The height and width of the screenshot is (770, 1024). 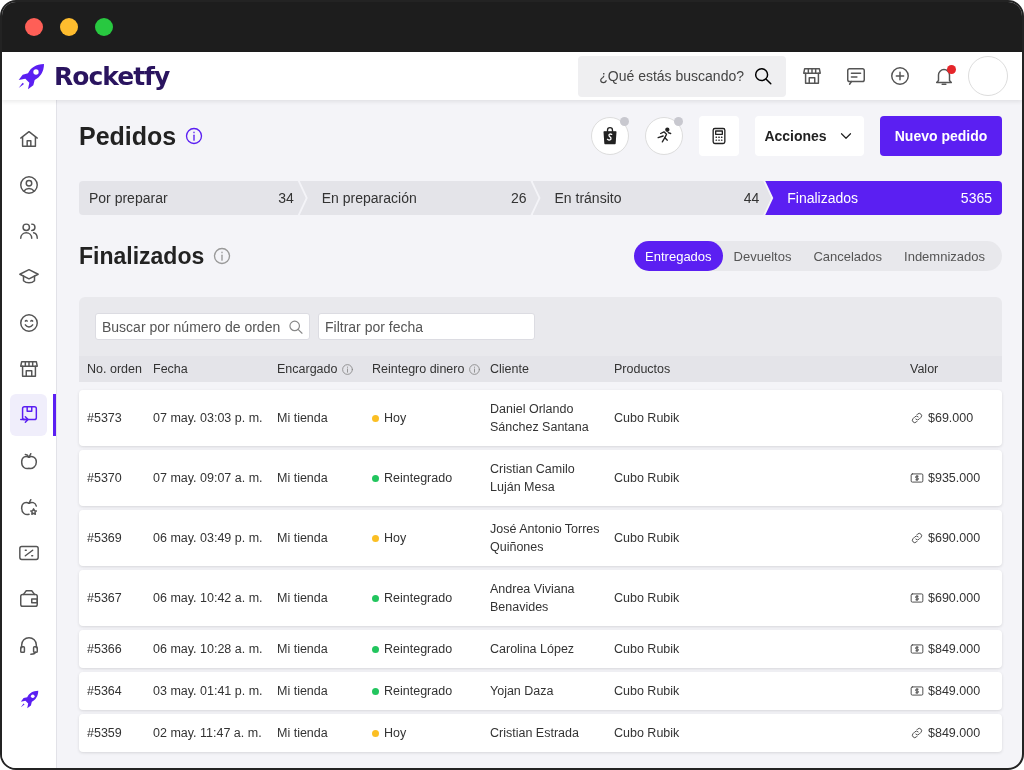 I want to click on table-cell-text: 06 may. 03:49 p. m., so click(x=208, y=538).